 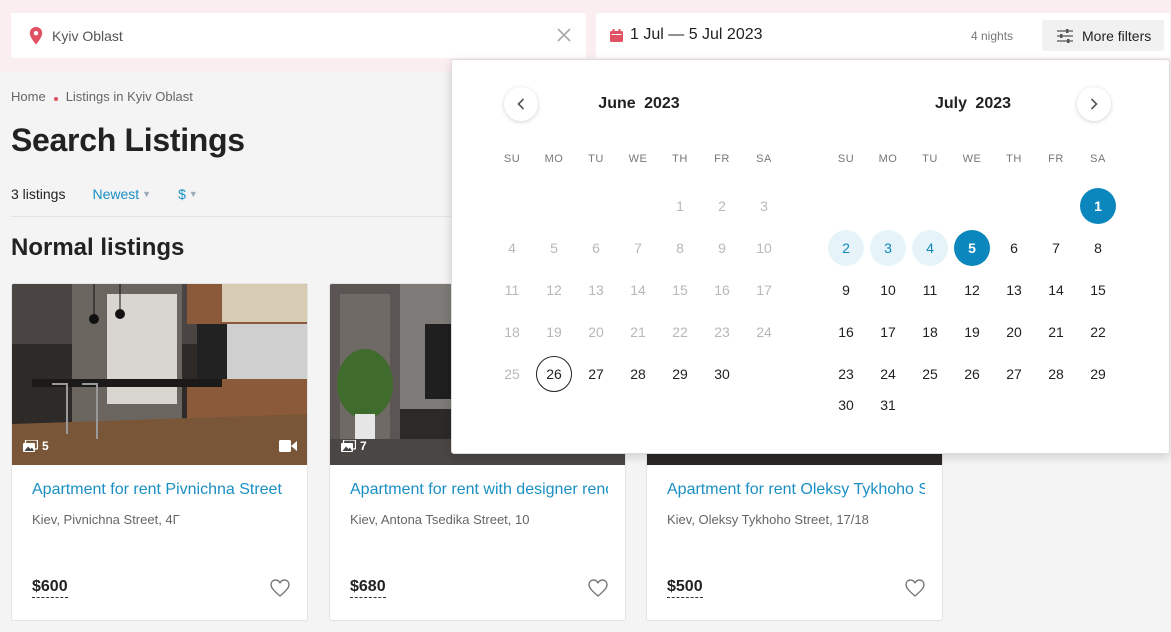 What do you see at coordinates (972, 332) in the screenshot?
I see `calendar-day: 19` at bounding box center [972, 332].